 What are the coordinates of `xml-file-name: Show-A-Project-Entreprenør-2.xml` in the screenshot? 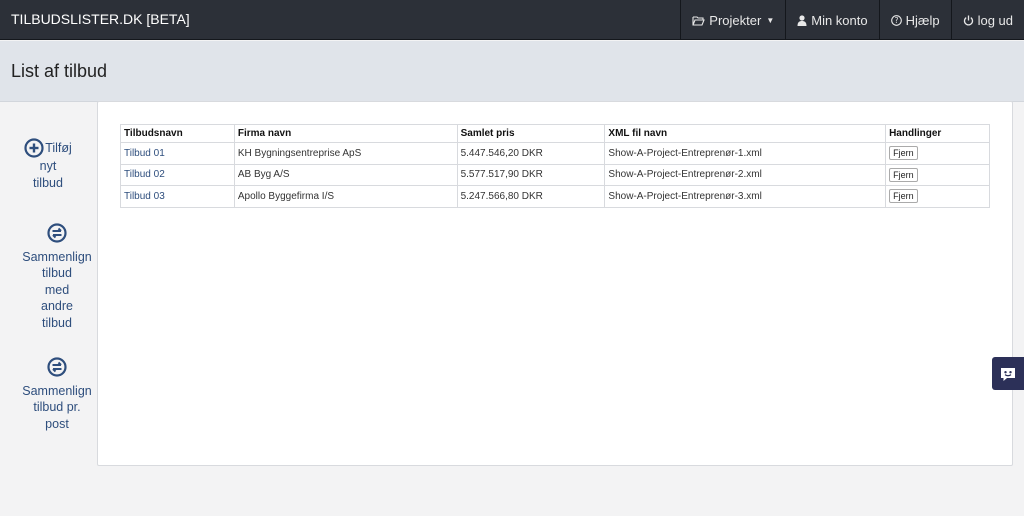 It's located at (745, 174).